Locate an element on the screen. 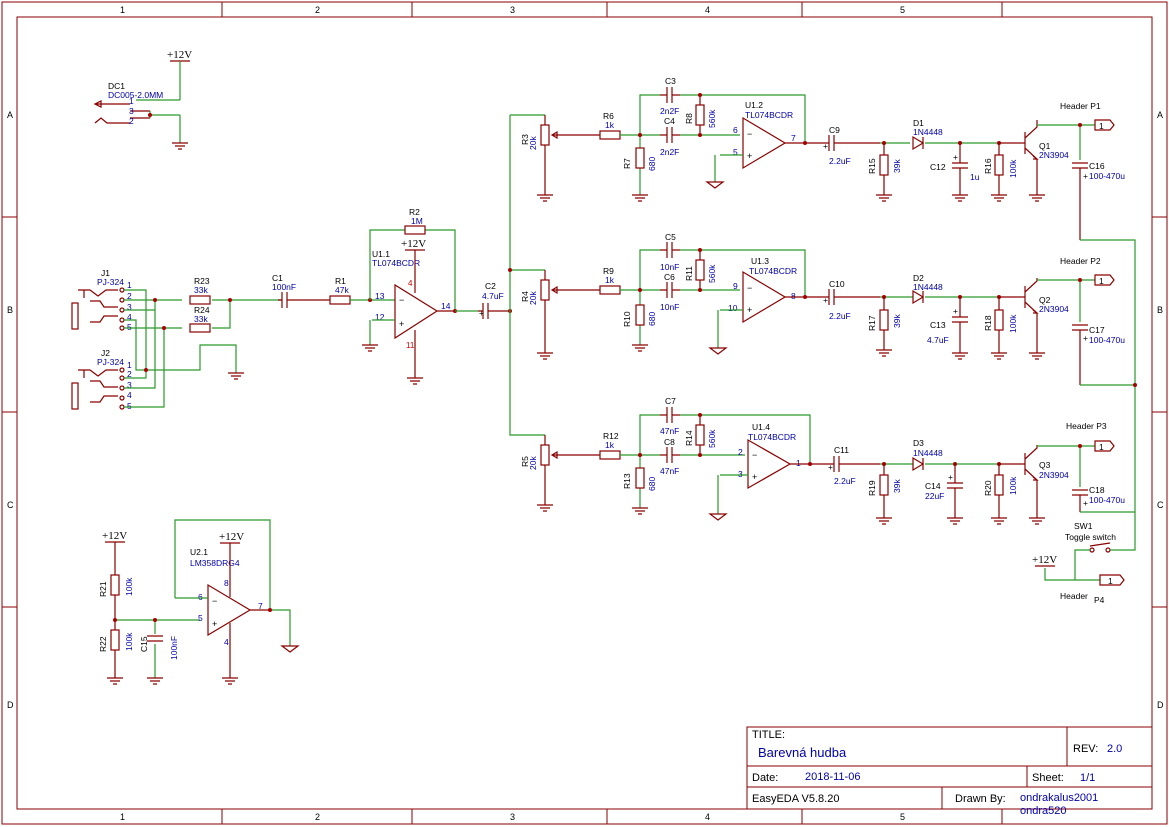 Image resolution: width=1169 pixels, height=827 pixels. c10-value: 2.2uF is located at coordinates (840, 316).